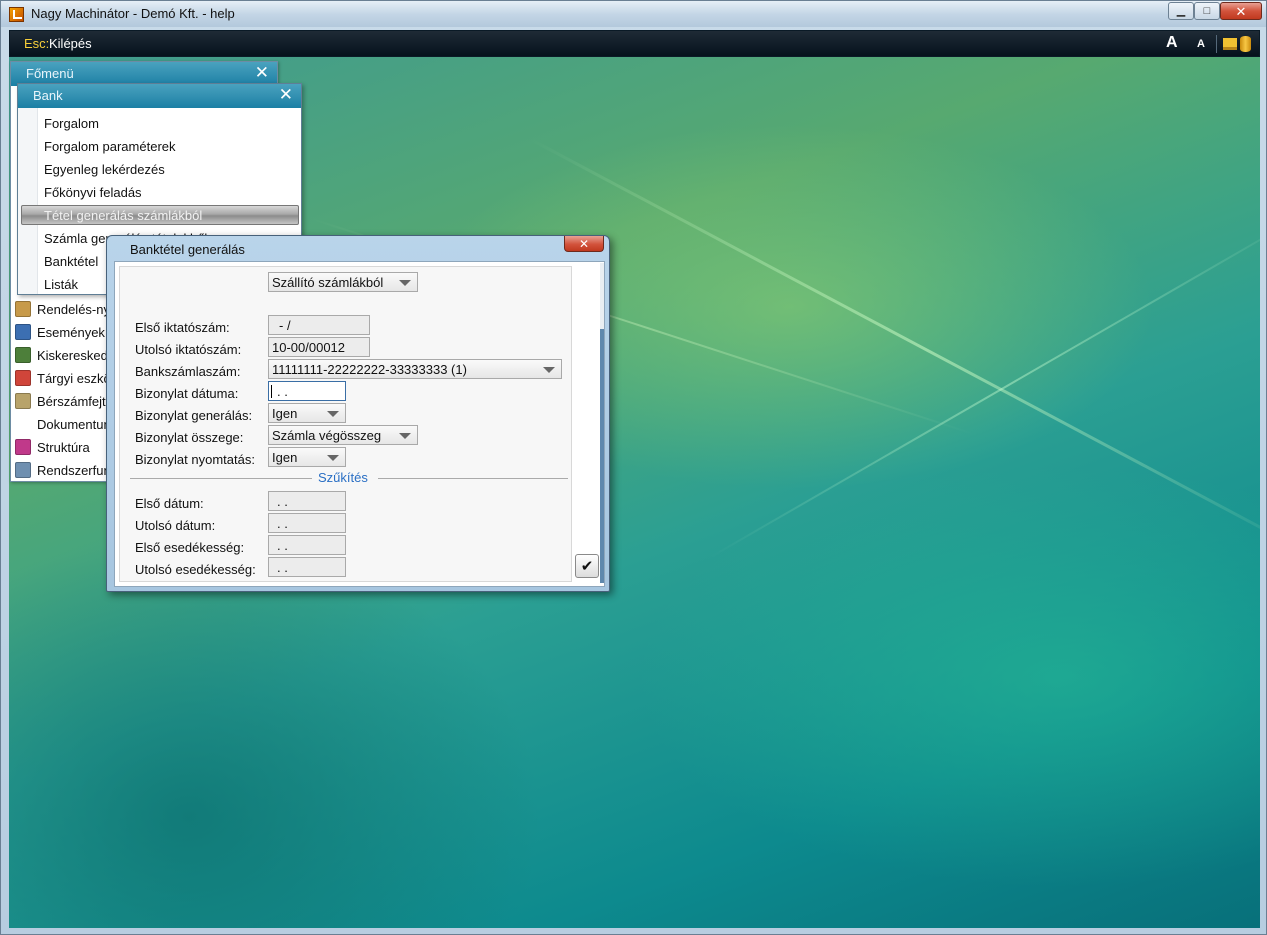 This screenshot has height=935, width=1267. What do you see at coordinates (23, 401) in the screenshot?
I see `payroll-icon` at bounding box center [23, 401].